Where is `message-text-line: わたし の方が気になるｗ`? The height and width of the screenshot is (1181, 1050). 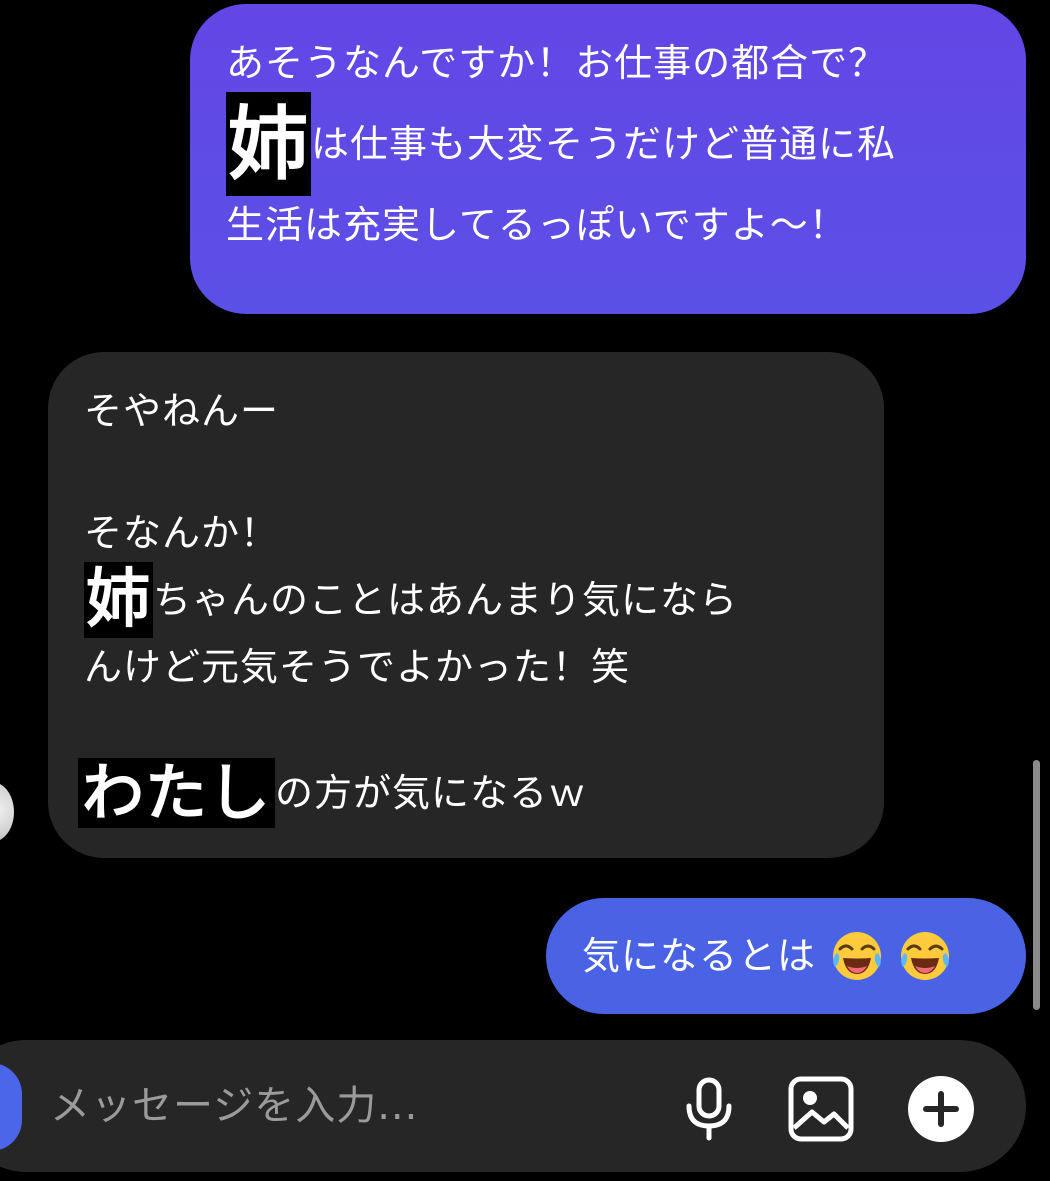 message-text-line: わたし の方が気になるｗ is located at coordinates (466, 793).